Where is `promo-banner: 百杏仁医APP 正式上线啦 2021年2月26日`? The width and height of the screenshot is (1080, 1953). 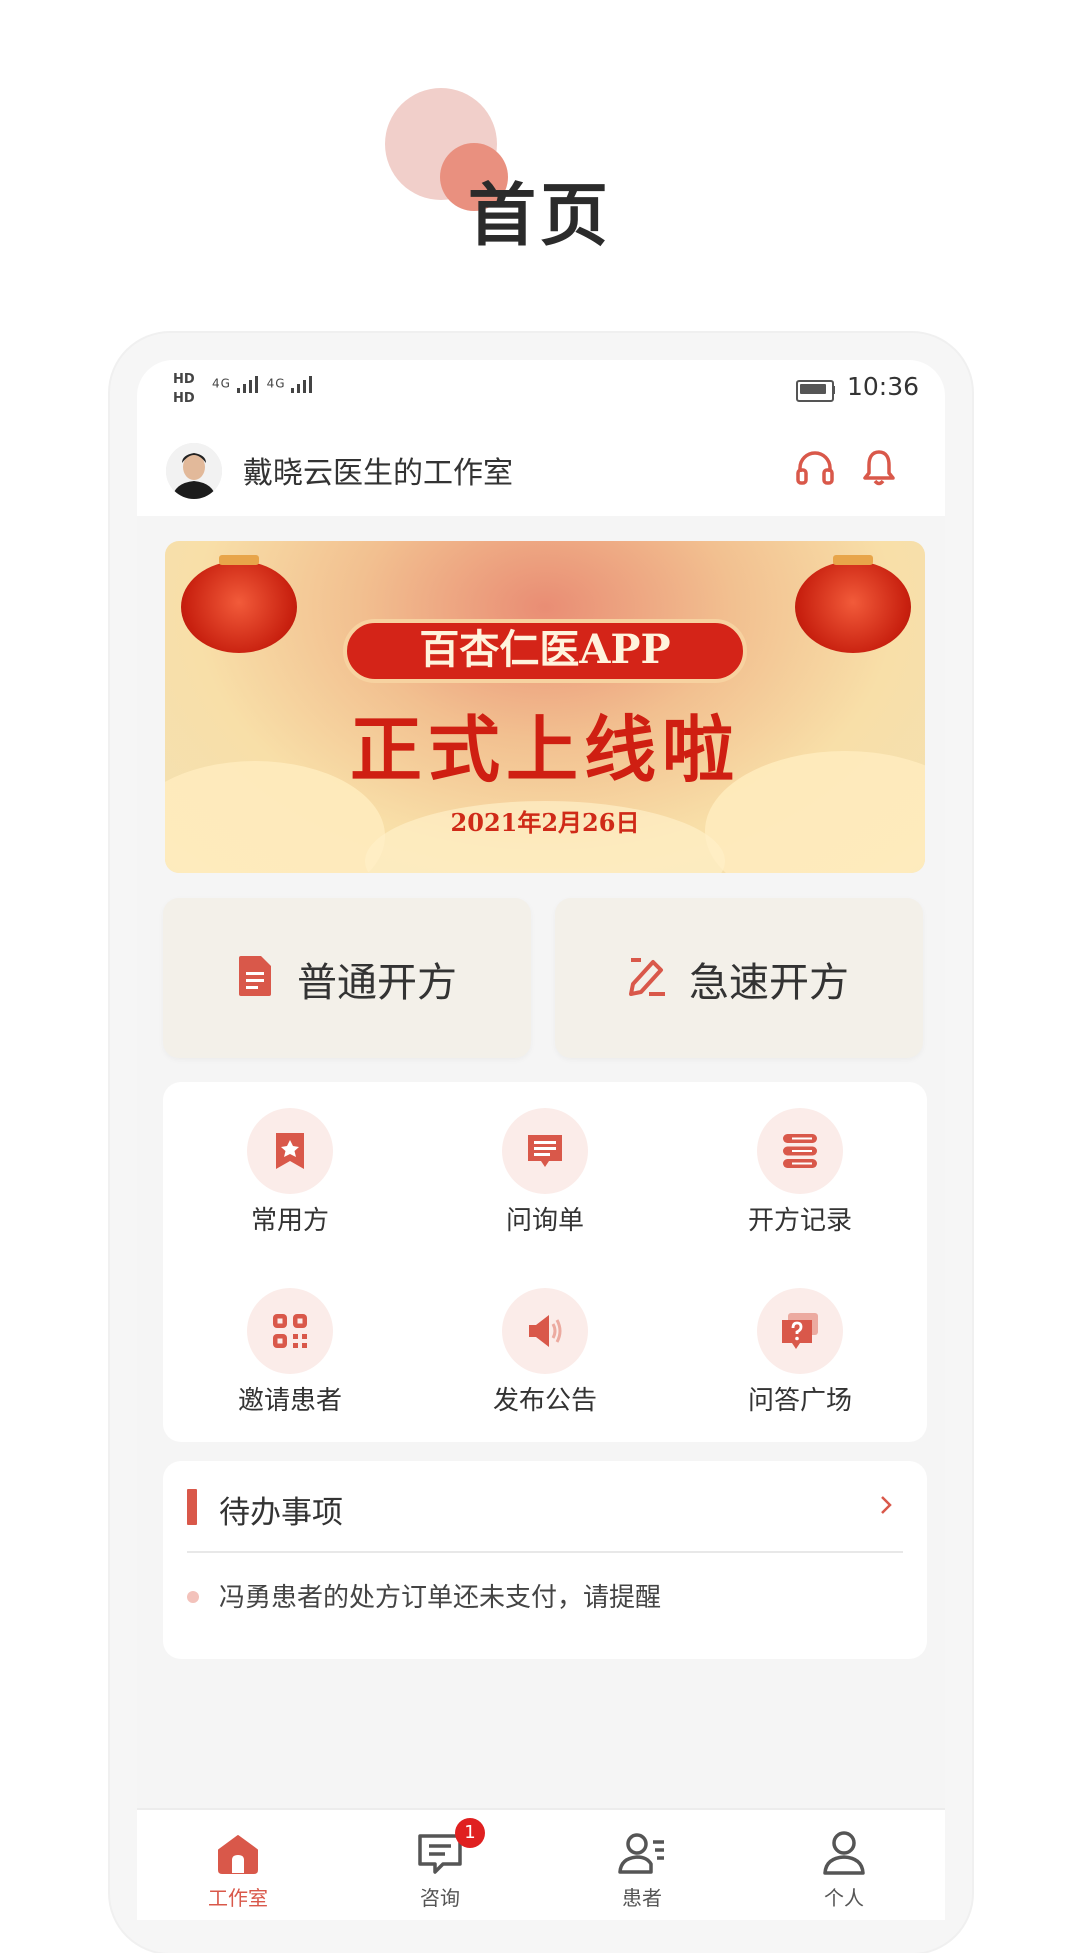
promo-banner: 百杏仁医APP 正式上线啦 2021年2月26日 is located at coordinates (545, 707).